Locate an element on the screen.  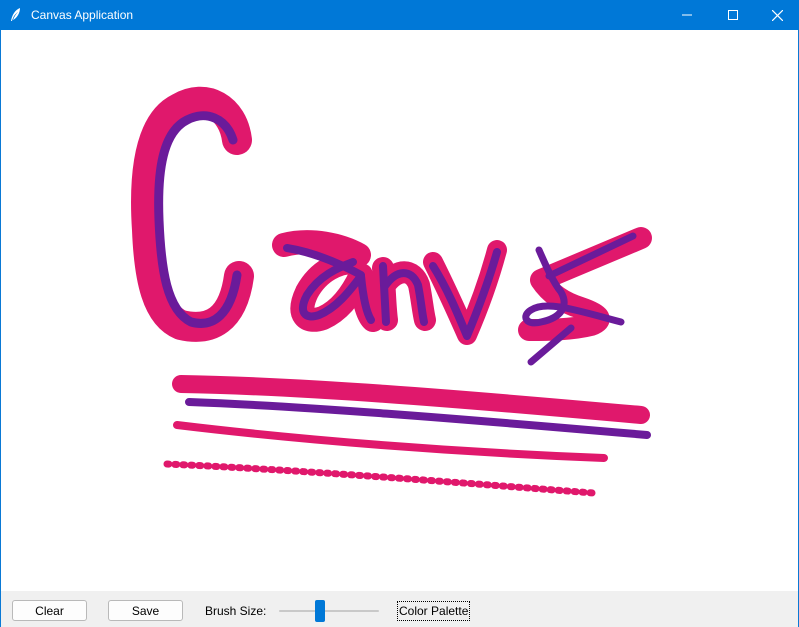
color-palette-button: Color Palette is located at coordinates (434, 611).